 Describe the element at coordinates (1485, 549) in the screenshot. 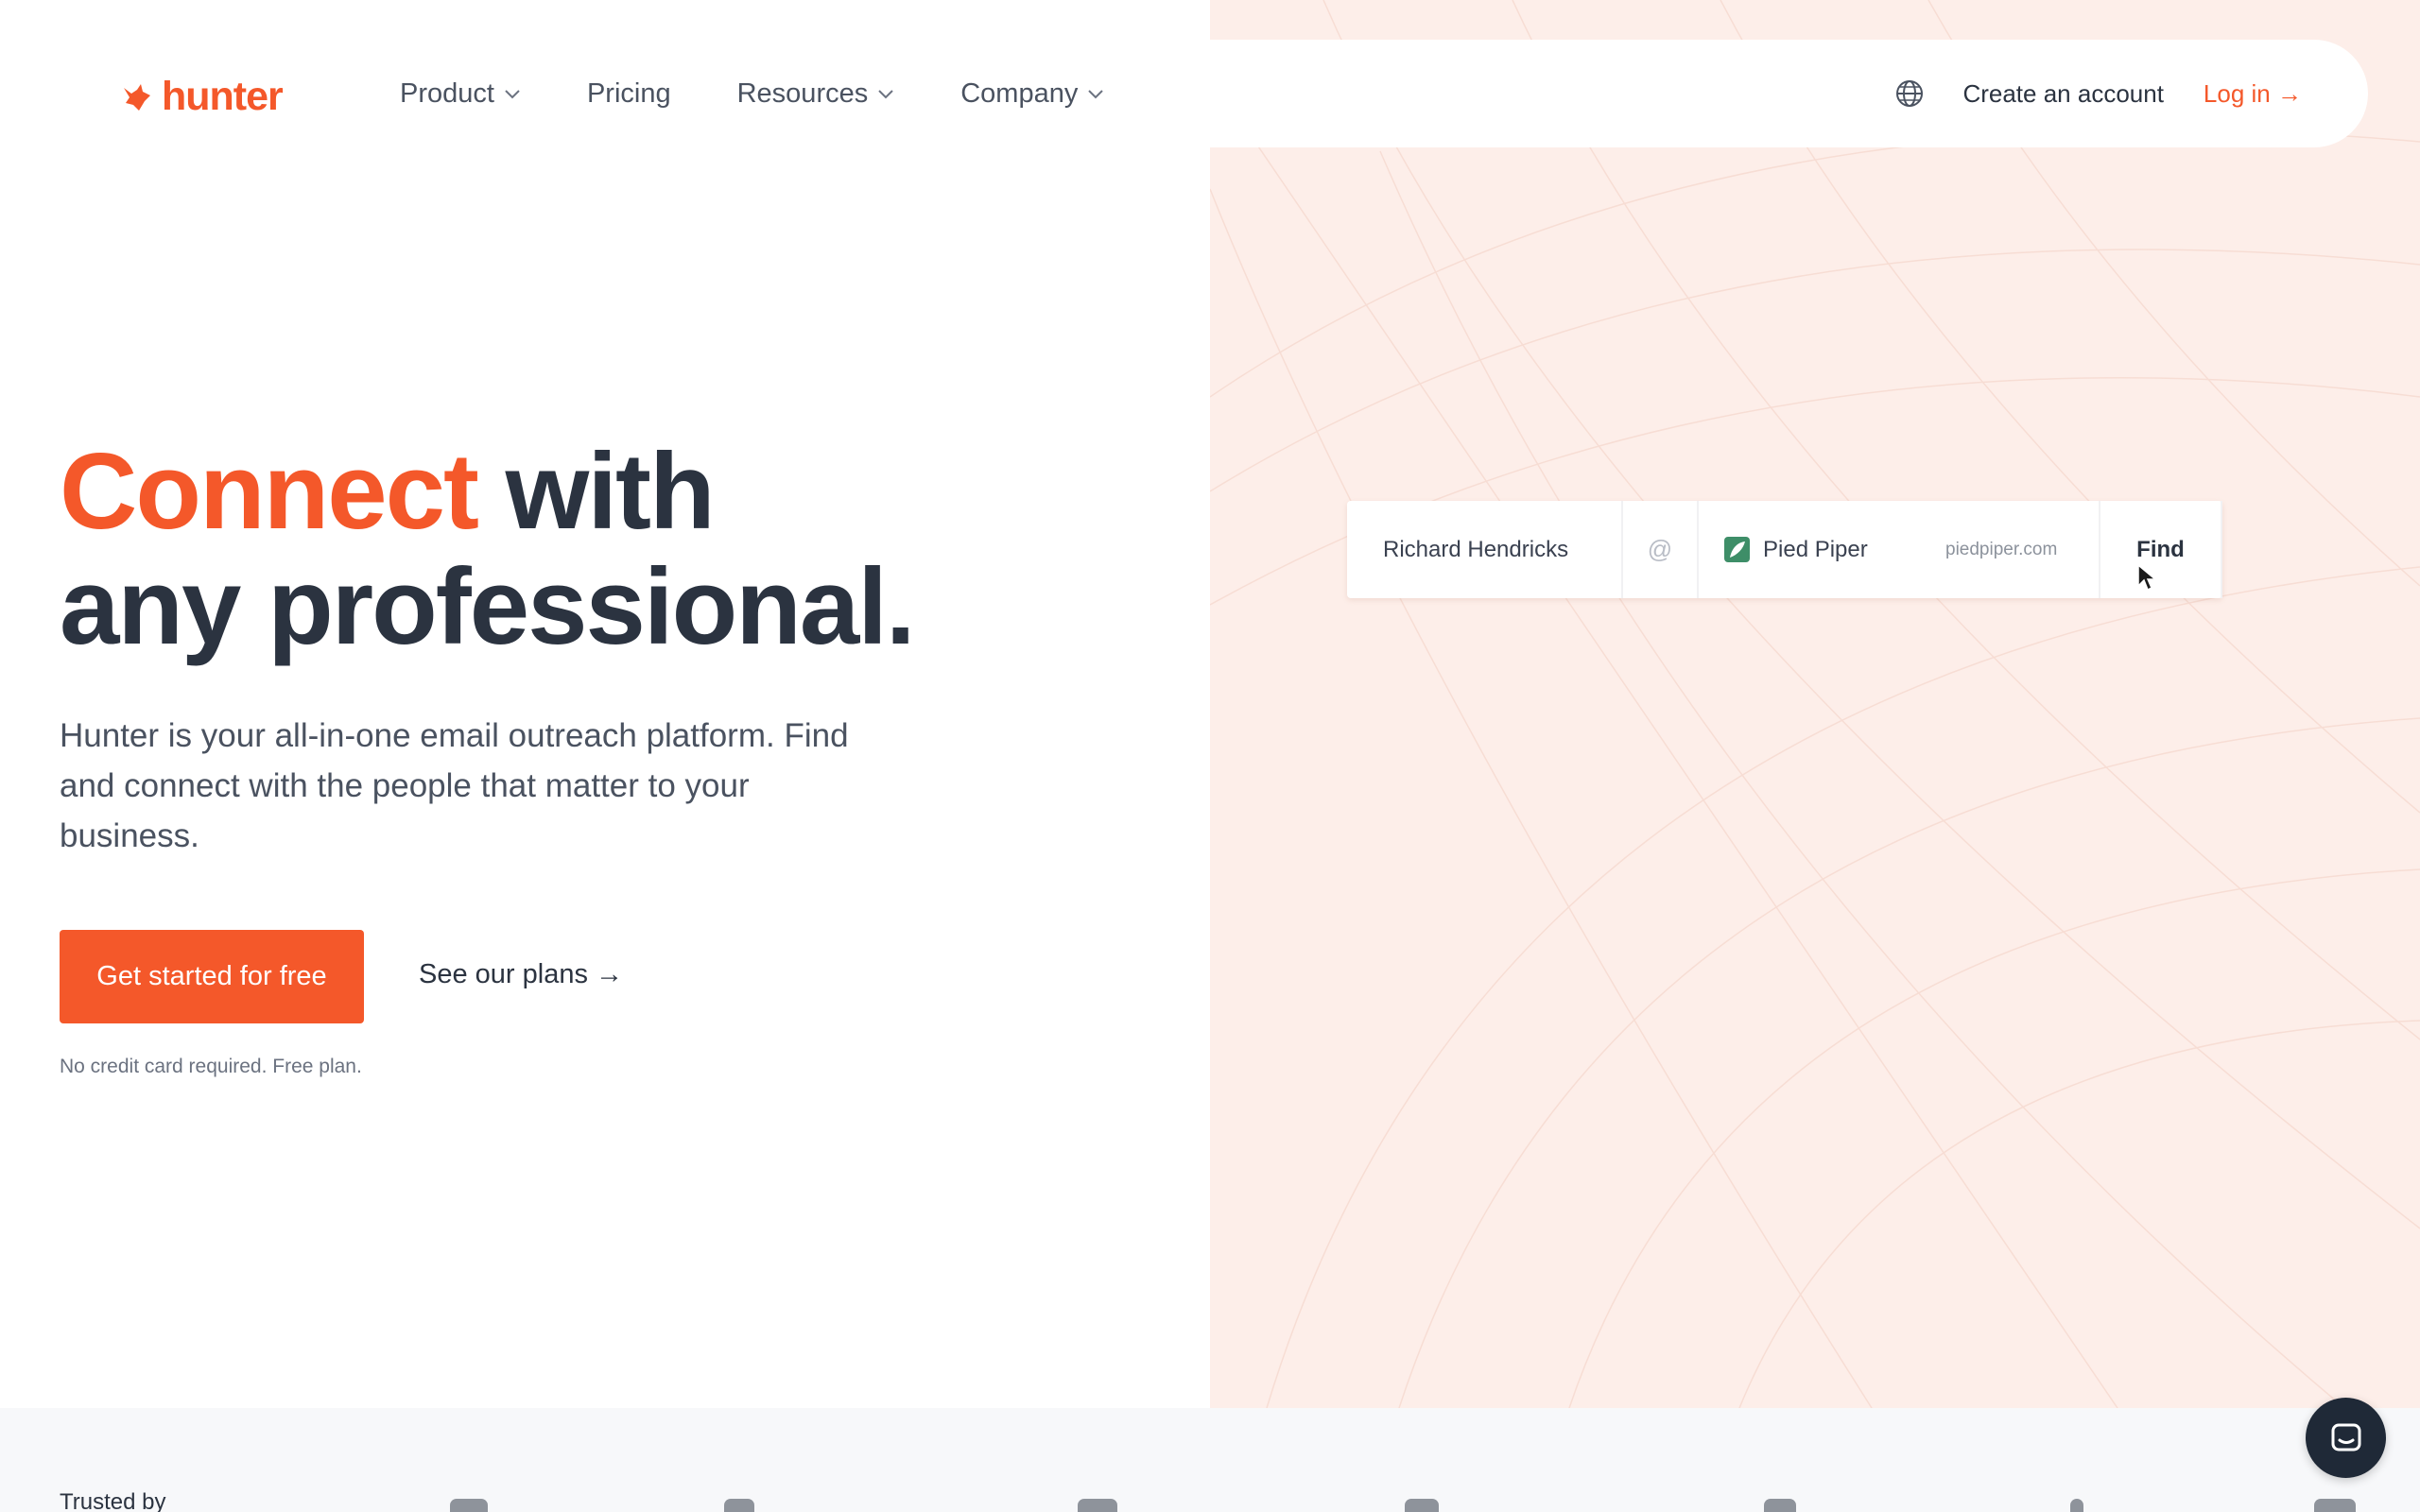

I see `finder-name-field: Richard Hendricks` at that location.